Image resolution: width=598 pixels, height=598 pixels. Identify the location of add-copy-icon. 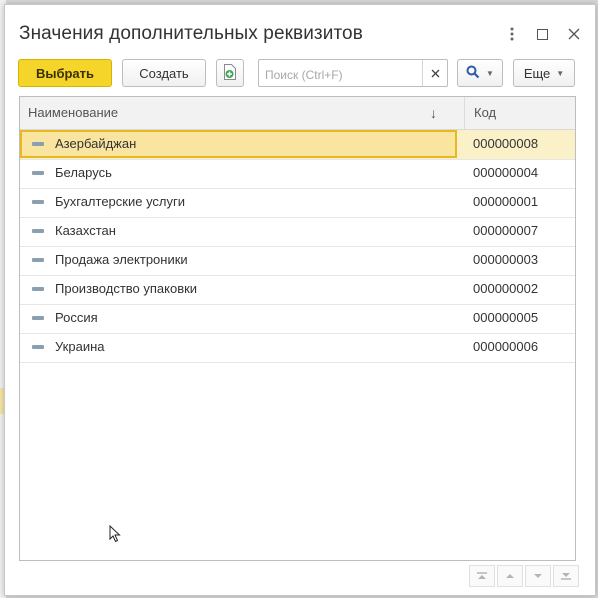
(230, 73).